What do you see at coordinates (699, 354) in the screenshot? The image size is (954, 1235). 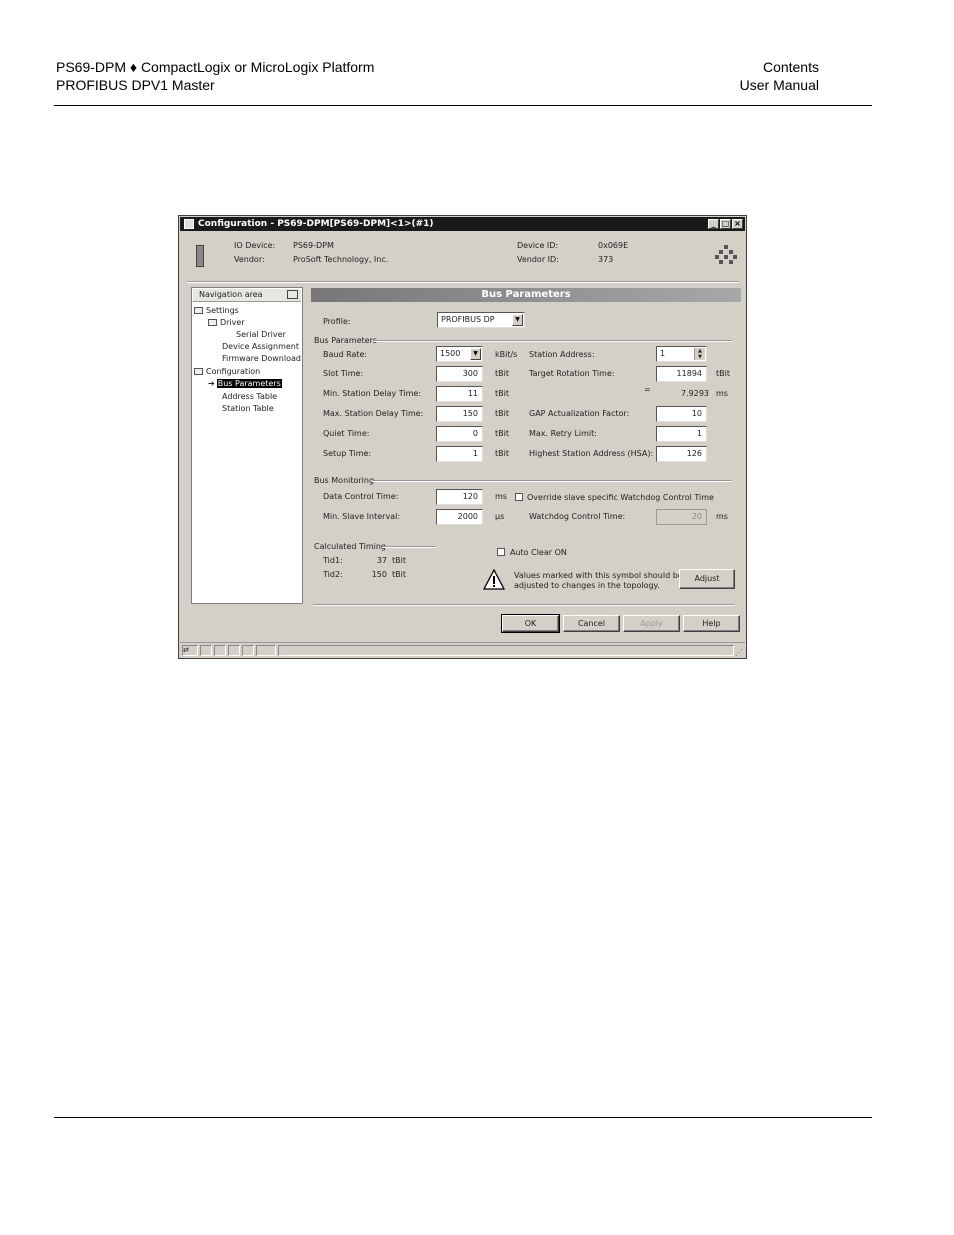 I see `spinner-arrows-icon: ▲ ▼` at bounding box center [699, 354].